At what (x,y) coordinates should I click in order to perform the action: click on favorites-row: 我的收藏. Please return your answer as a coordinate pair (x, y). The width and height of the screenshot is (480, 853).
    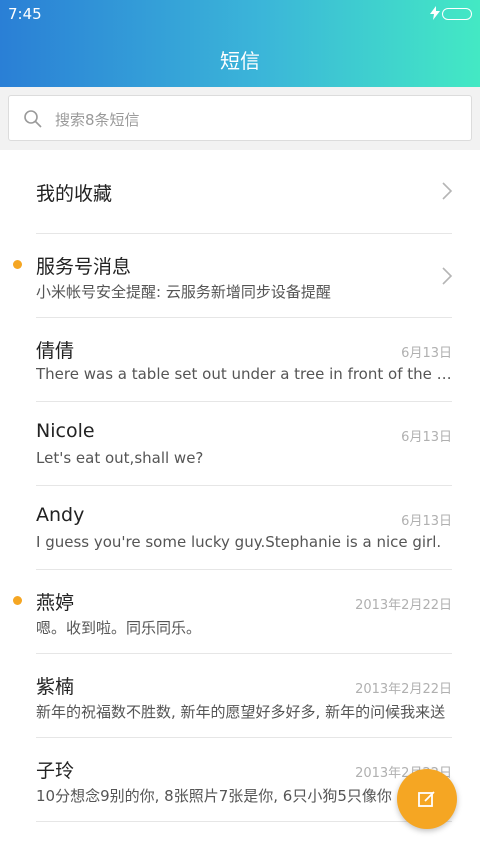
    Looking at the image, I should click on (244, 192).